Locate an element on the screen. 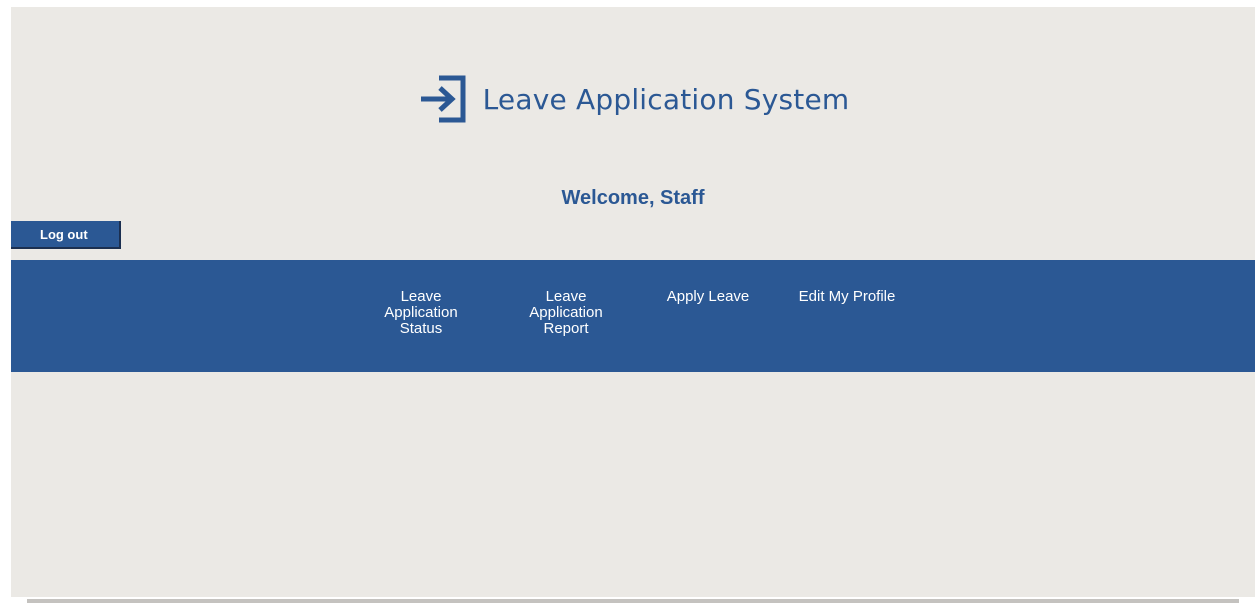 The image size is (1255, 603). login-arrow-icon is located at coordinates (443, 99).